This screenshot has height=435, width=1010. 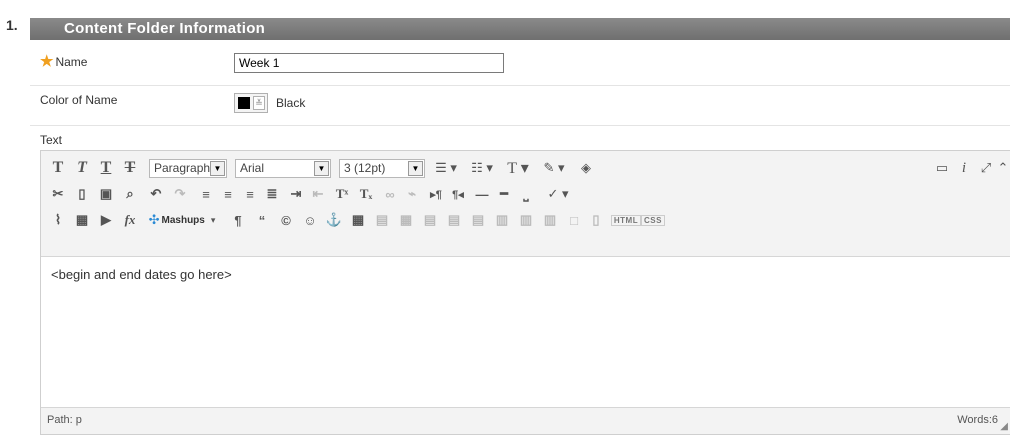 What do you see at coordinates (296, 194) in the screenshot?
I see `indent-icon: ⇥` at bounding box center [296, 194].